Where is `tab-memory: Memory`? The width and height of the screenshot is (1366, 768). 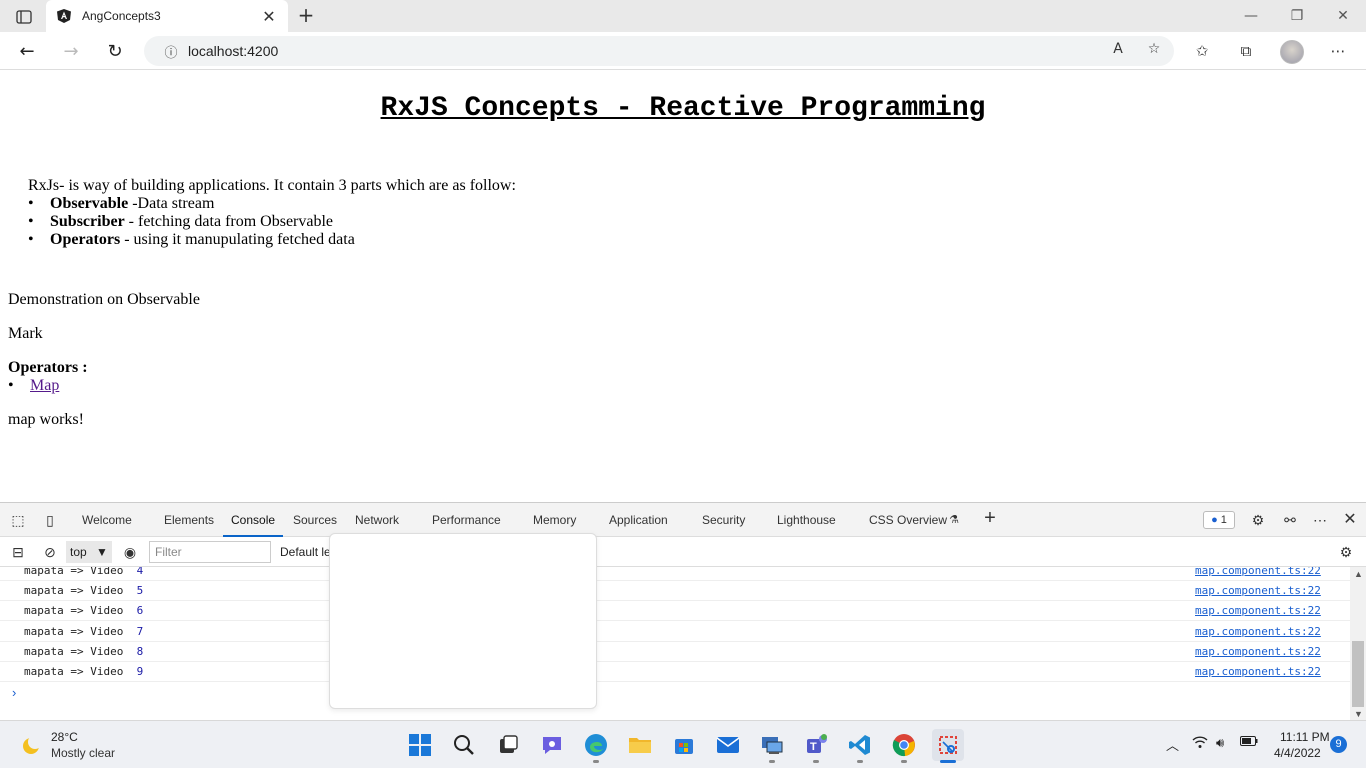 tab-memory: Memory is located at coordinates (554, 520).